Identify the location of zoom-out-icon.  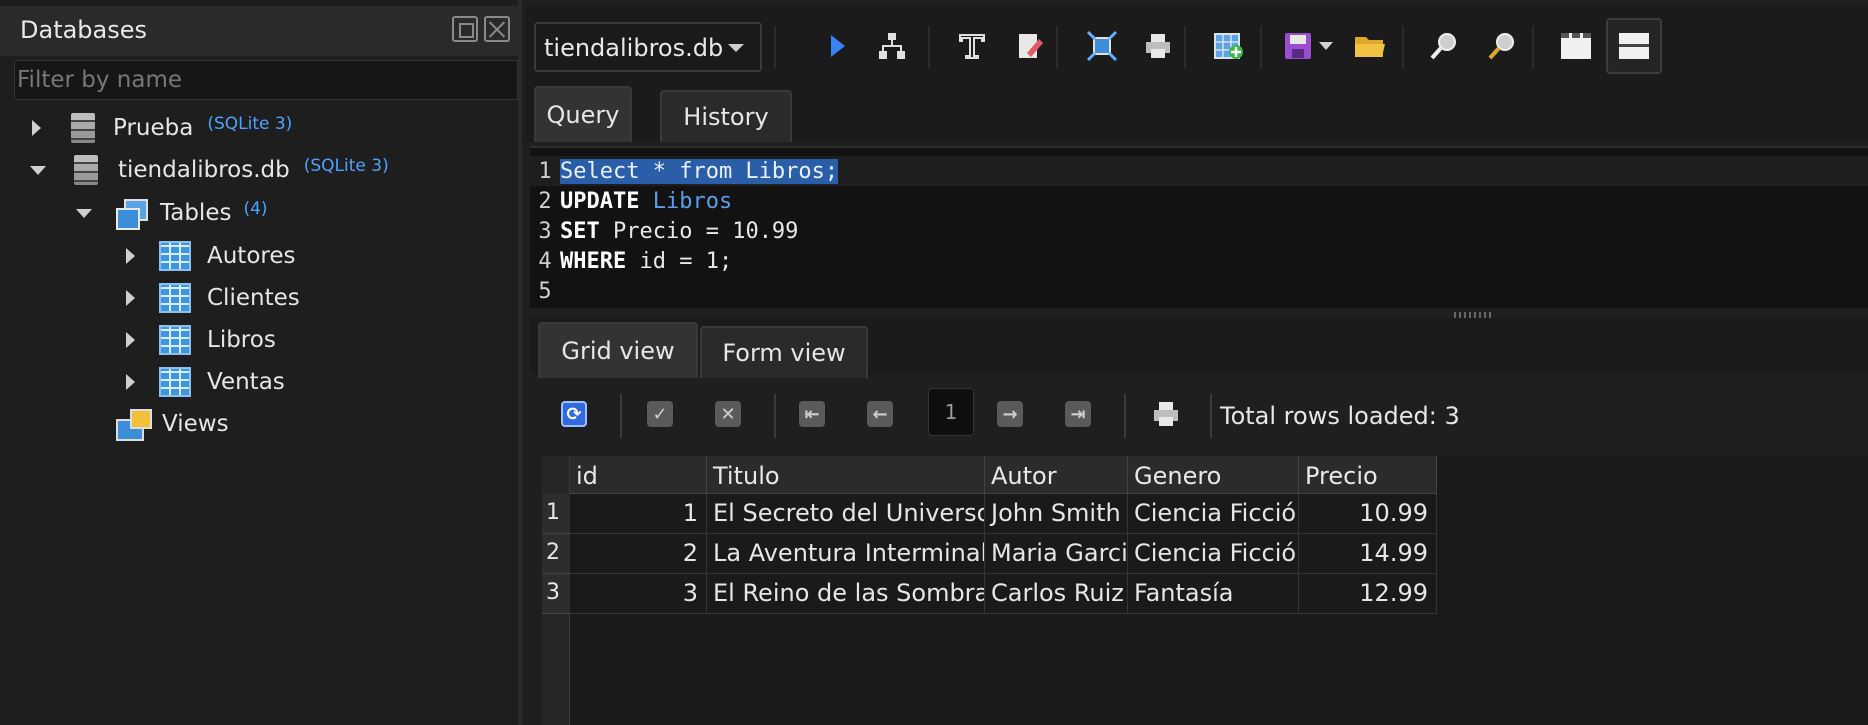
(1501, 46).